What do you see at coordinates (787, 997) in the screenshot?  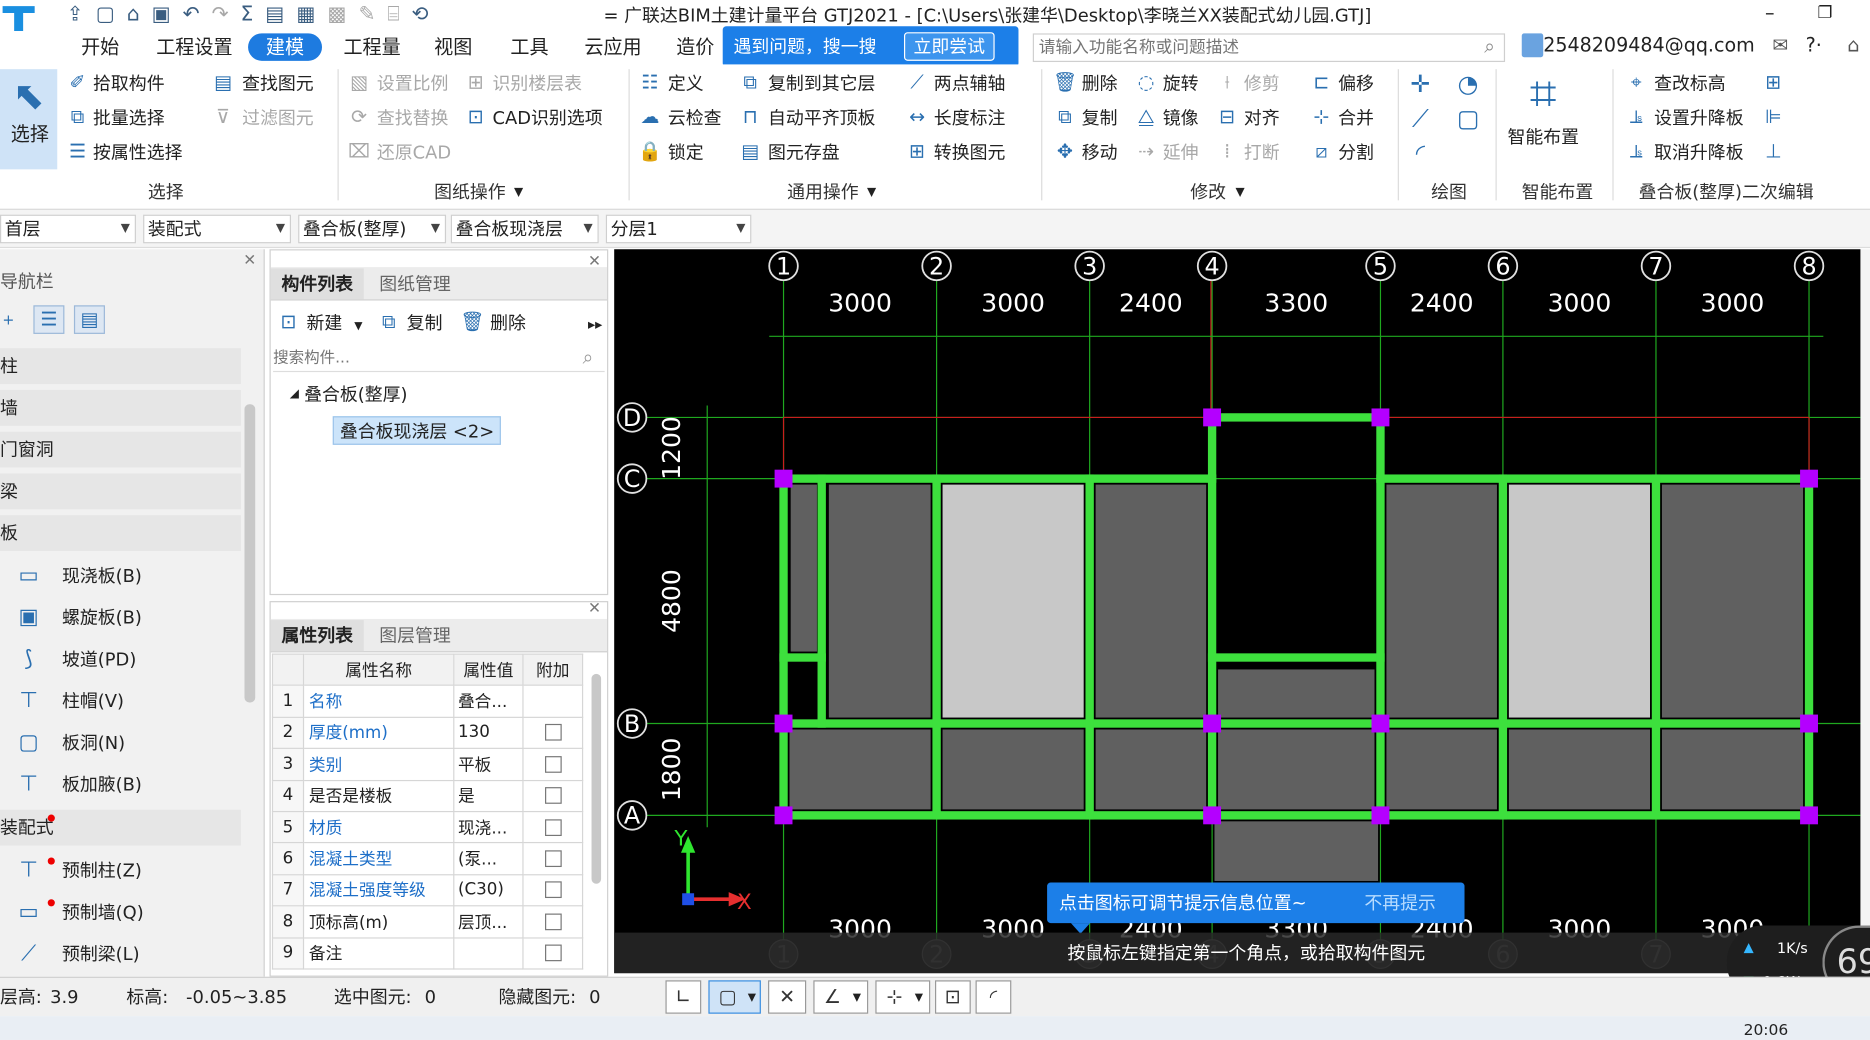 I see `cross-snap-button: ✕` at bounding box center [787, 997].